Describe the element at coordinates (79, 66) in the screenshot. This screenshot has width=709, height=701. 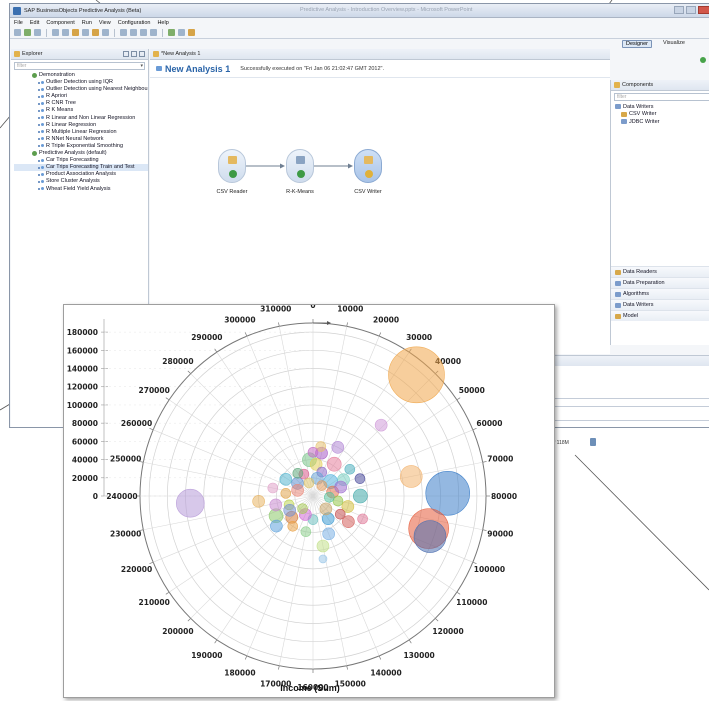
I see `explorer-filter-input: filter ▾` at that location.